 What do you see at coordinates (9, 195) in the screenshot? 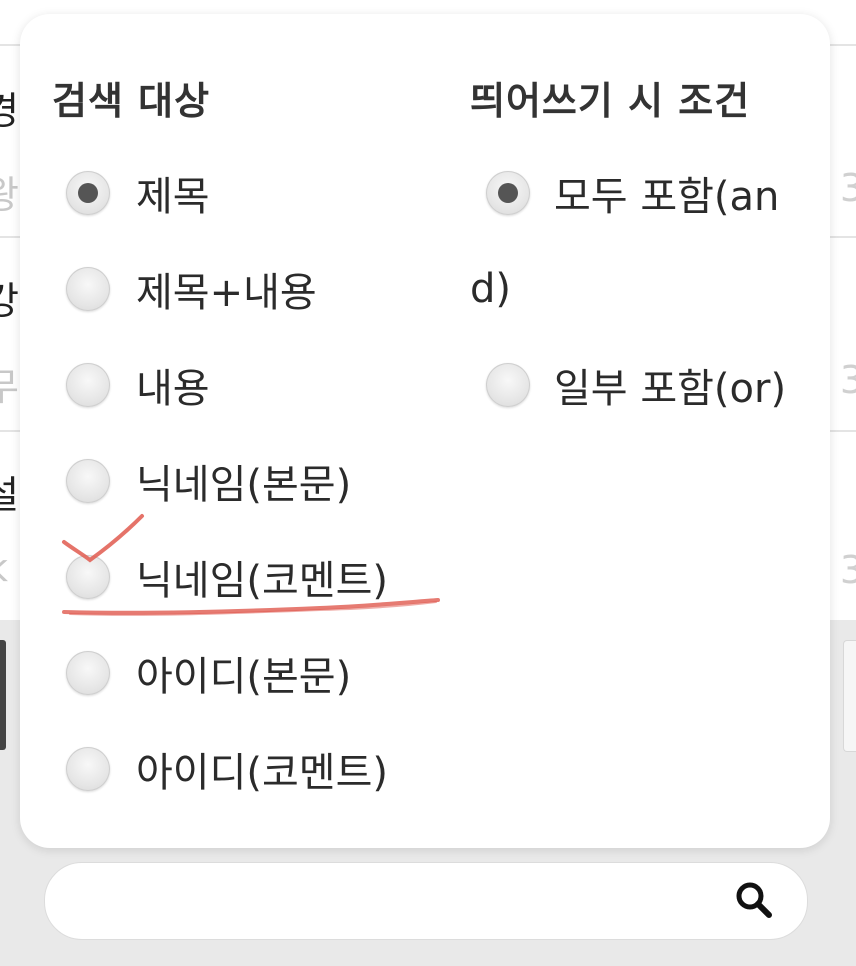
I see `background-row-subtitle: 왕` at bounding box center [9, 195].